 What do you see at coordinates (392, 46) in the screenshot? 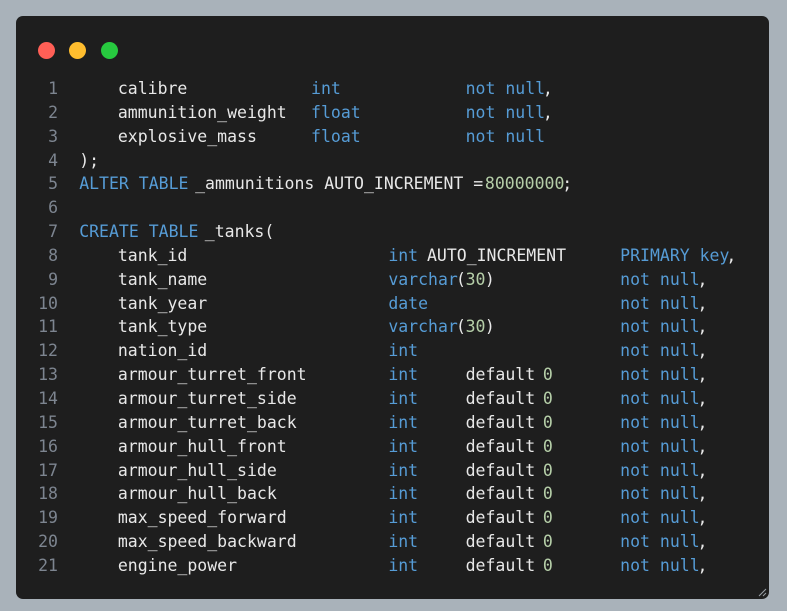
I see `window-titlebar` at bounding box center [392, 46].